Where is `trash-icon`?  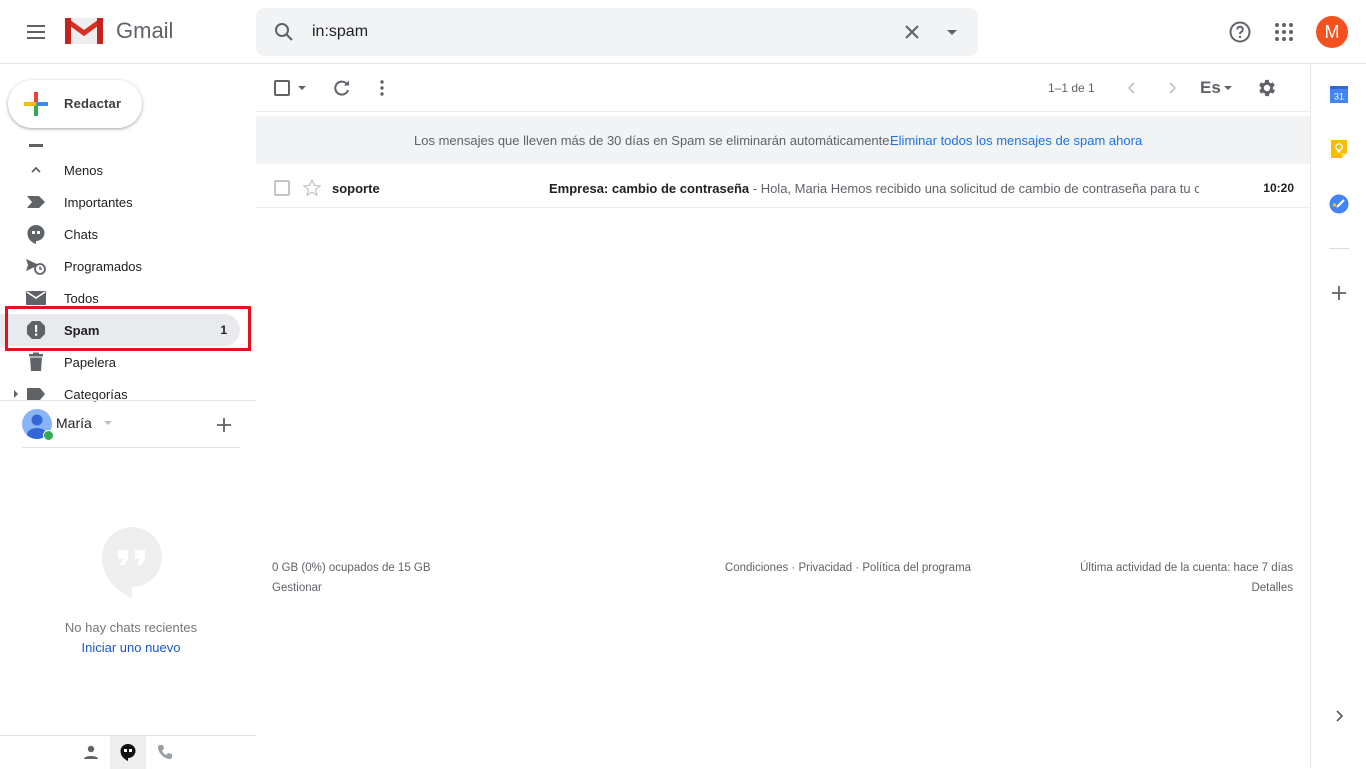
trash-icon is located at coordinates (36, 361).